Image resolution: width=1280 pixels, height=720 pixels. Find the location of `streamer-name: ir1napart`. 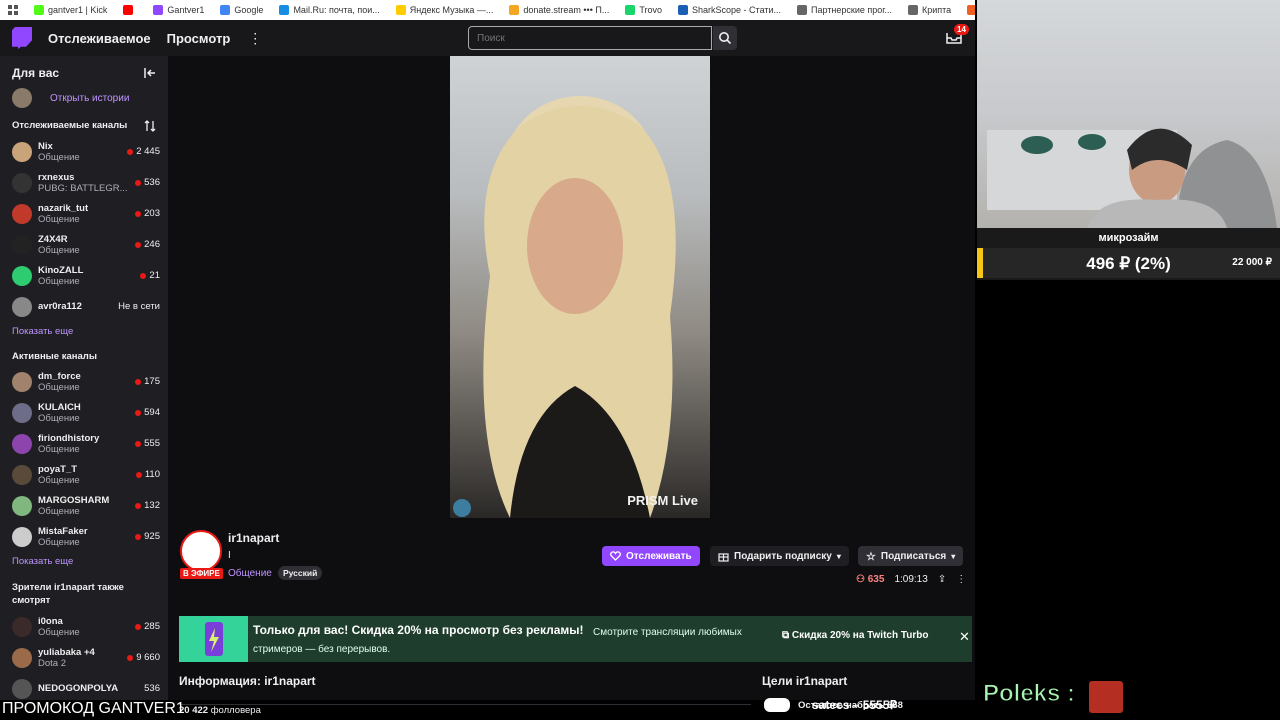

streamer-name: ir1napart is located at coordinates (253, 538).